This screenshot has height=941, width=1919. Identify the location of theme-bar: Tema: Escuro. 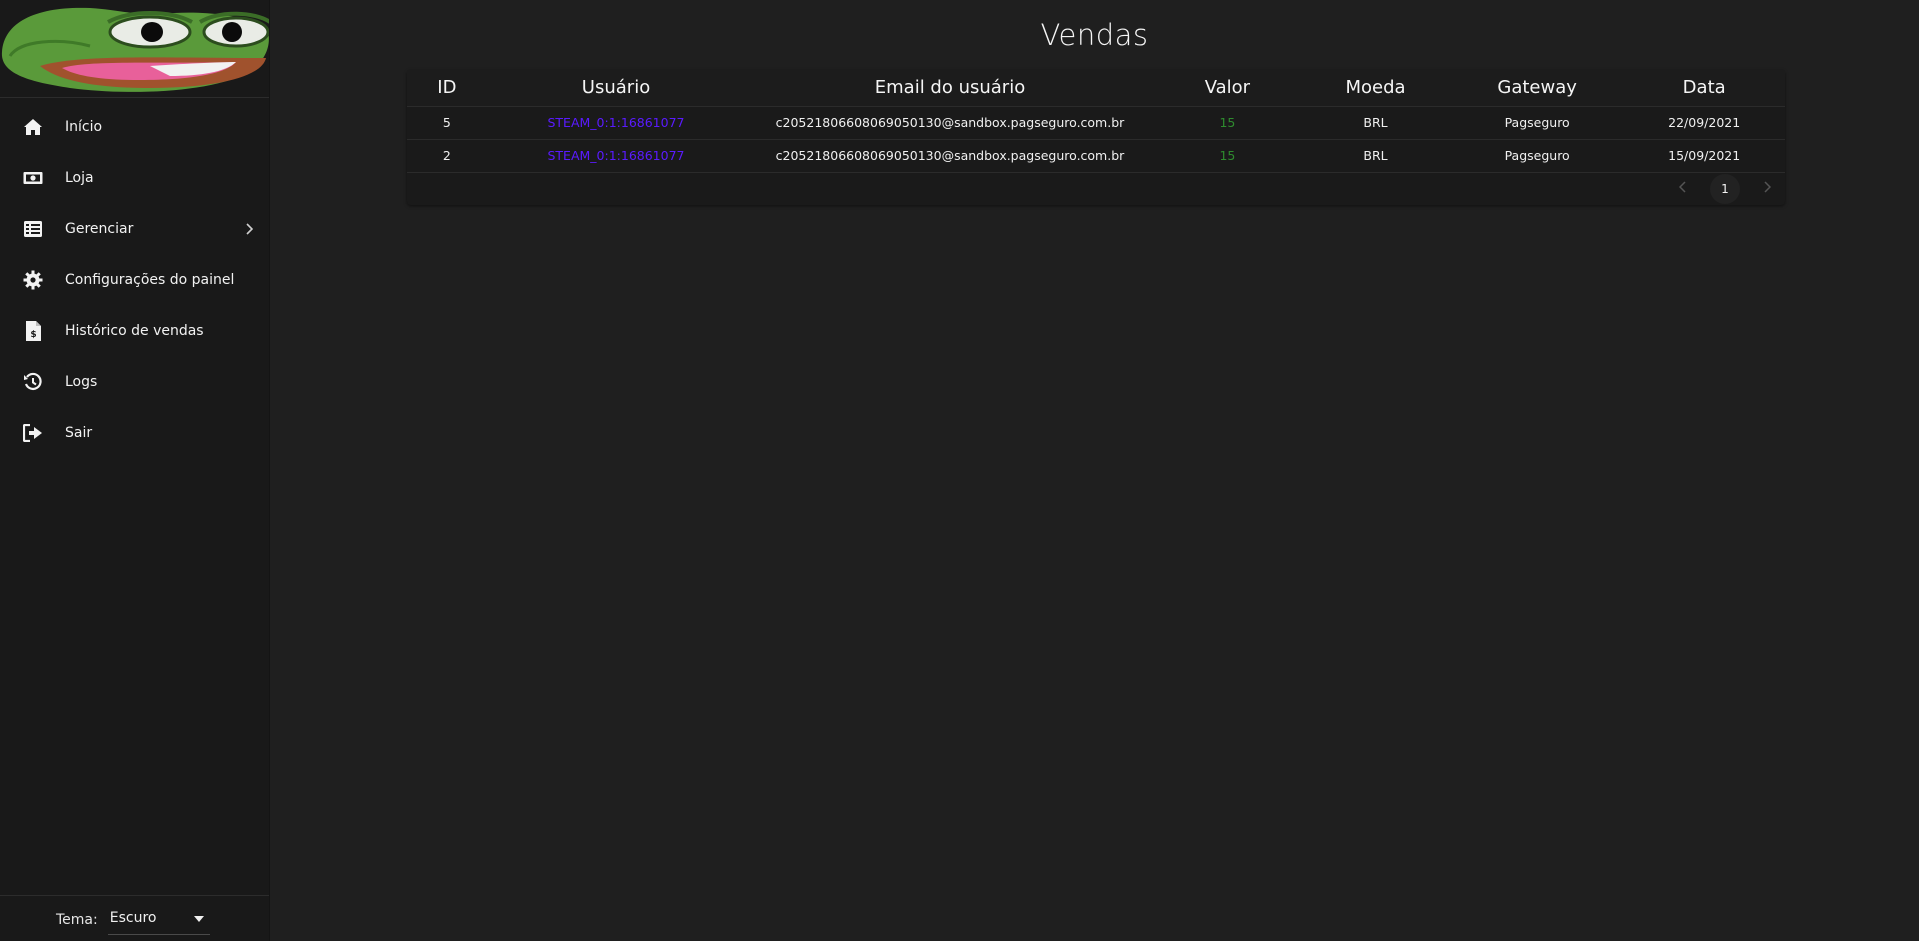
(134, 918).